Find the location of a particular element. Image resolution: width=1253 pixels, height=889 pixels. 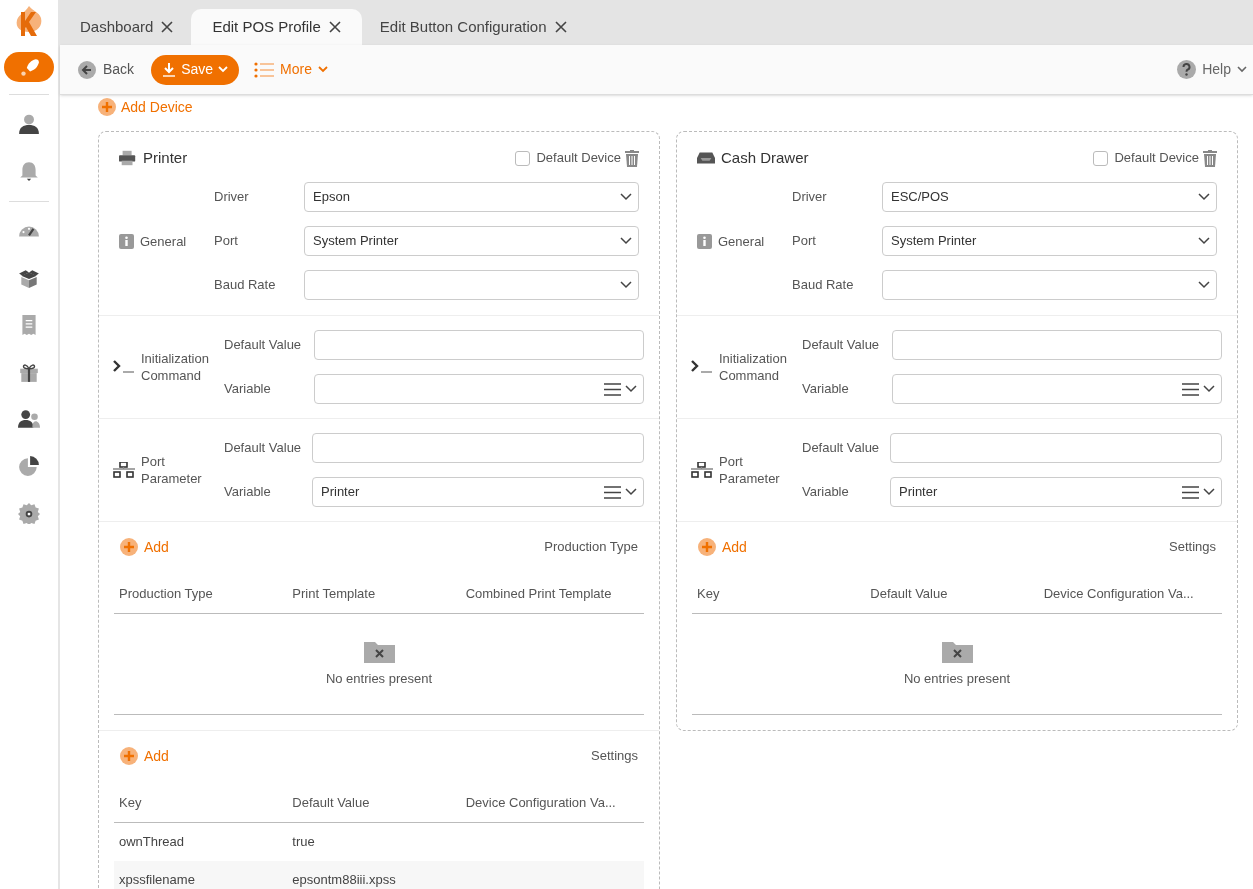

download-icon is located at coordinates (169, 69).